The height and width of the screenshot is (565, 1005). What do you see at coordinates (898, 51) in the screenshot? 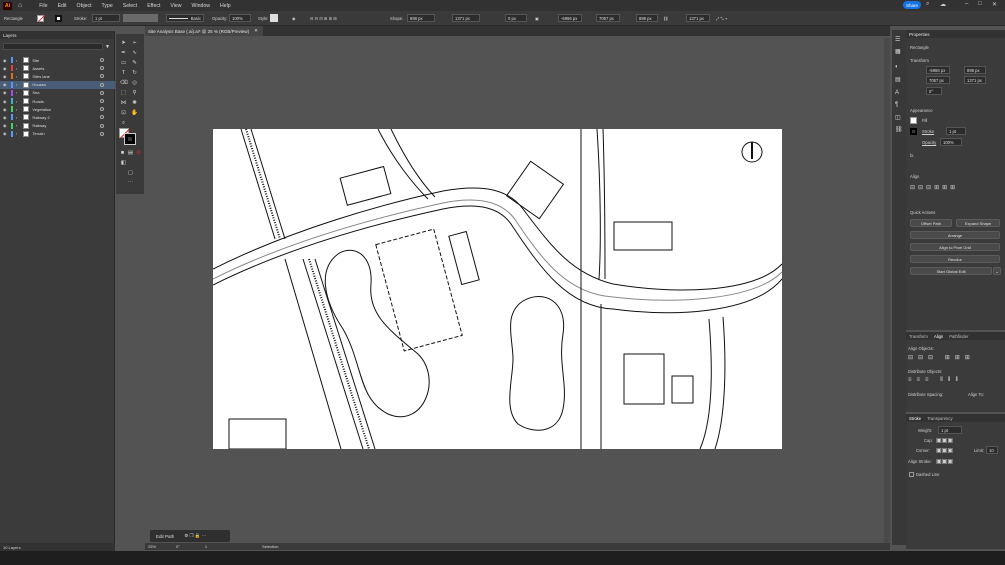
I see `libraries-dock-icon: ▦` at bounding box center [898, 51].